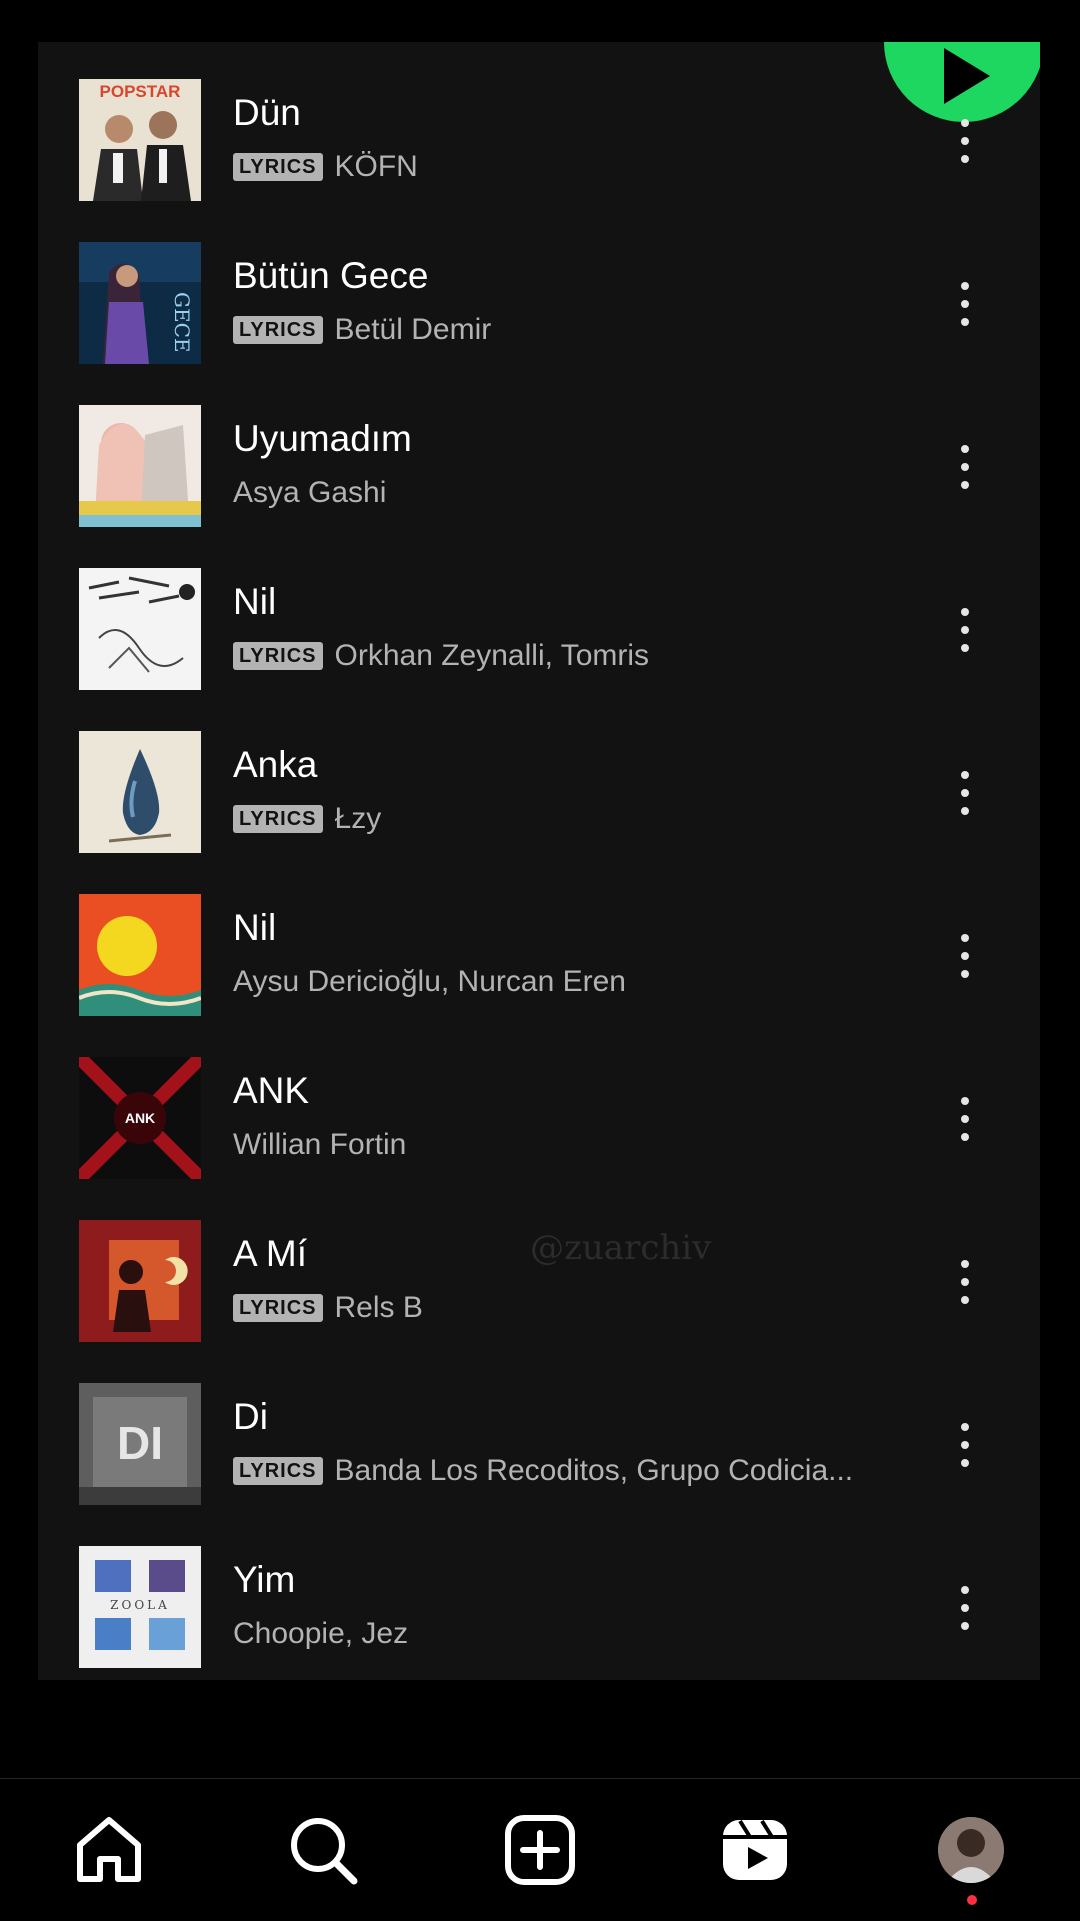 The width and height of the screenshot is (1080, 1921). What do you see at coordinates (972, 1900) in the screenshot?
I see `notification-dot` at bounding box center [972, 1900].